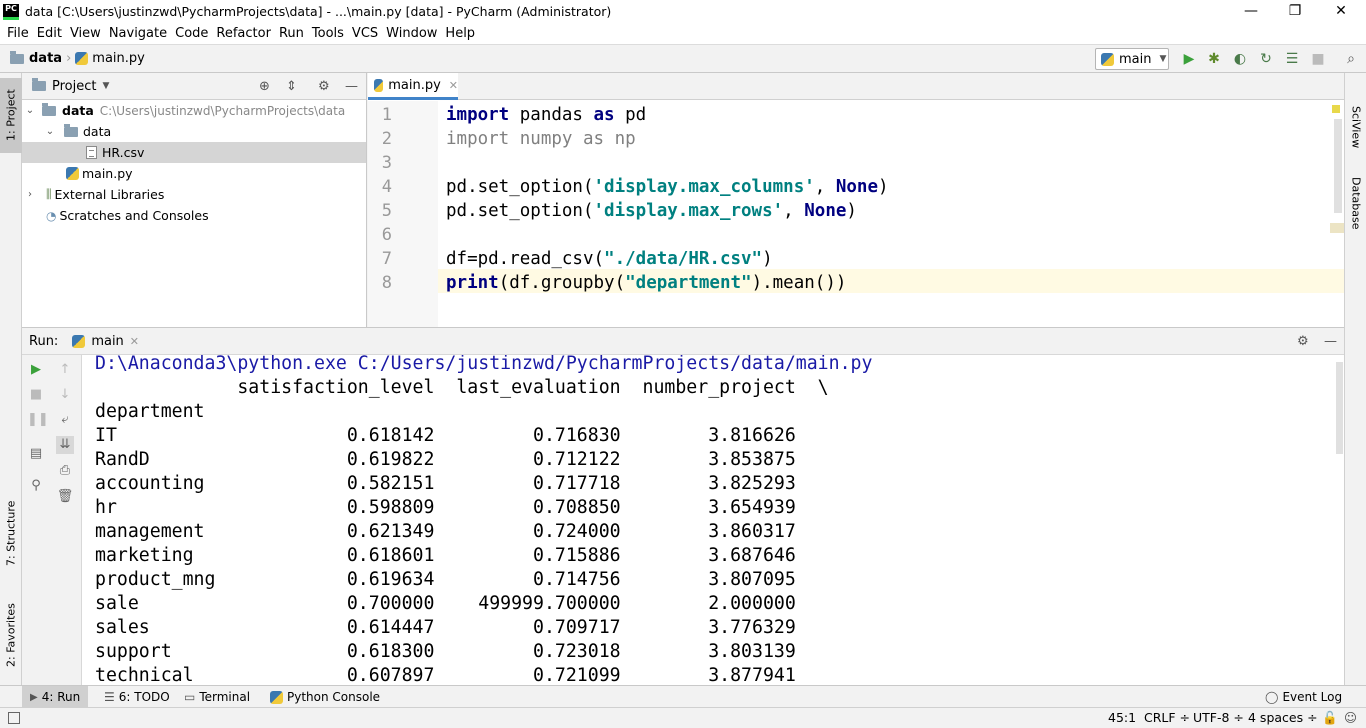 The width and height of the screenshot is (1366, 728). I want to click on collapse-icon: ⇕, so click(291, 86).